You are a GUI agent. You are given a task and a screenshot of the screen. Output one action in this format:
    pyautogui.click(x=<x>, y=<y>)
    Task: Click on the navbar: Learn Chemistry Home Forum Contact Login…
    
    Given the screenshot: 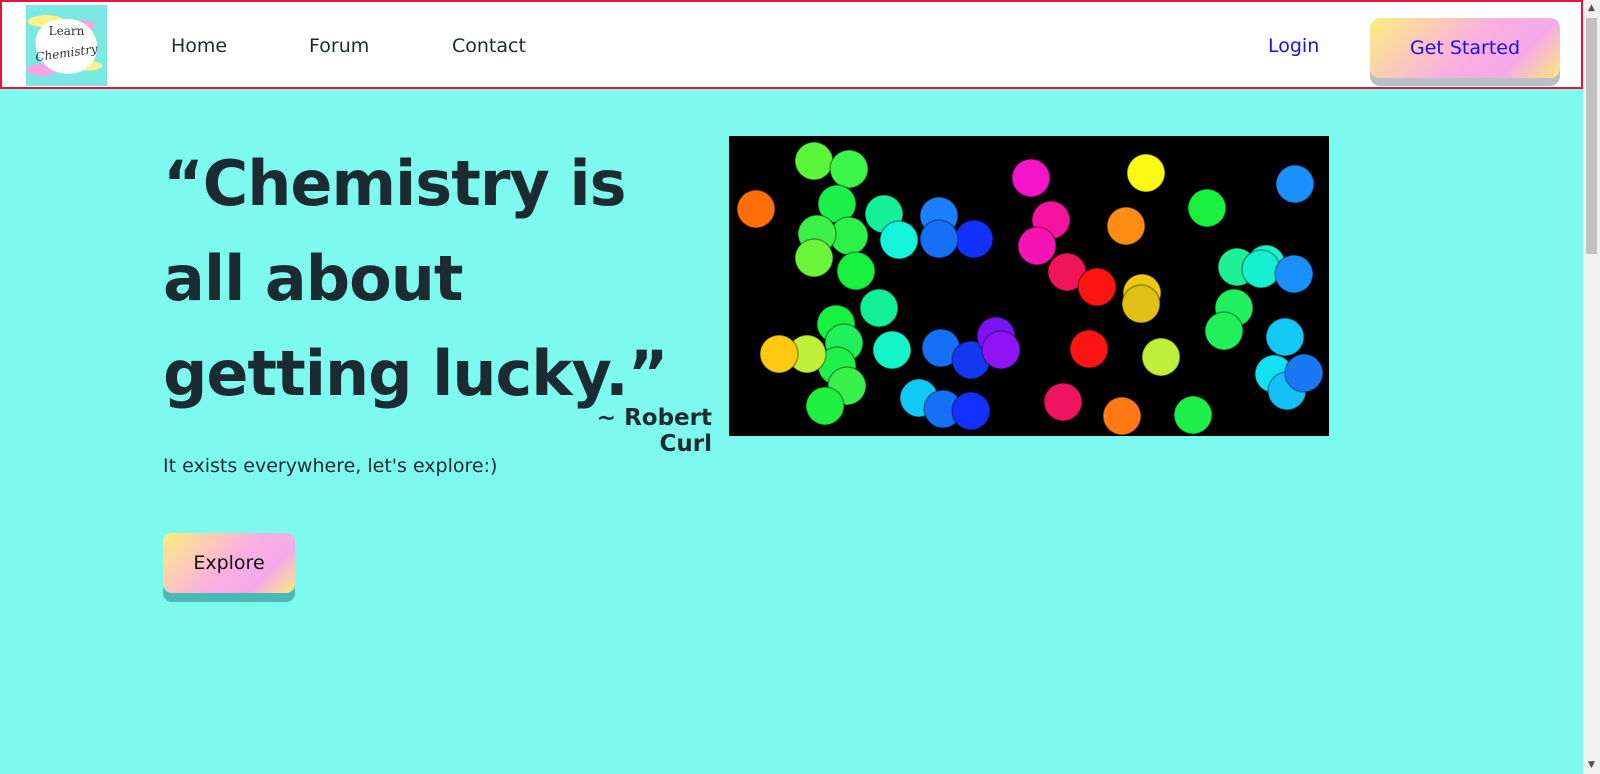 What is the action you would take?
    pyautogui.click(x=791, y=44)
    